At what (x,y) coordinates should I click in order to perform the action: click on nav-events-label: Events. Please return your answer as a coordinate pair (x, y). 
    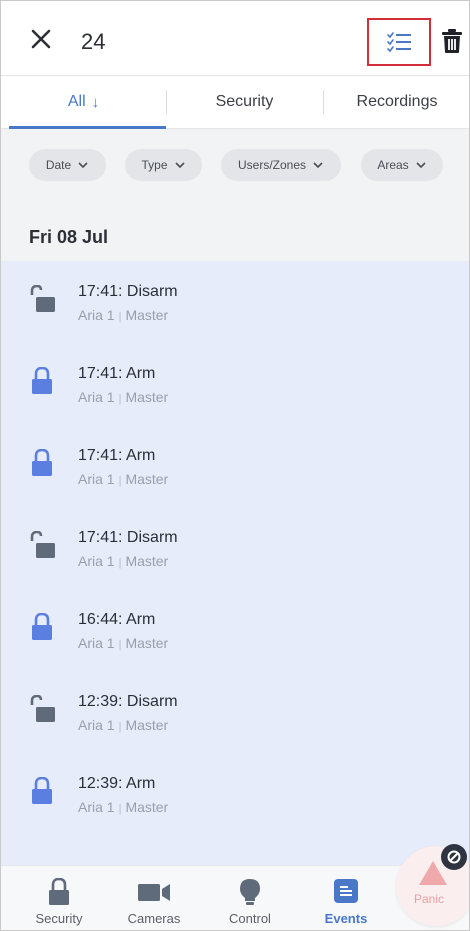
    Looking at the image, I should click on (346, 918).